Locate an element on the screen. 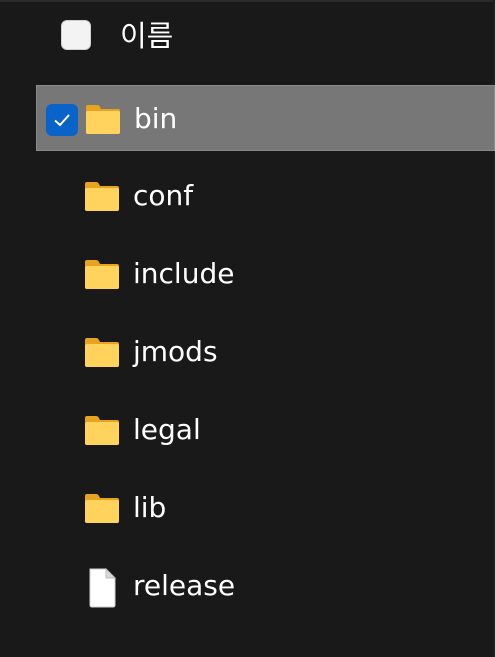 The width and height of the screenshot is (495, 657). item-name: legal is located at coordinates (167, 429).